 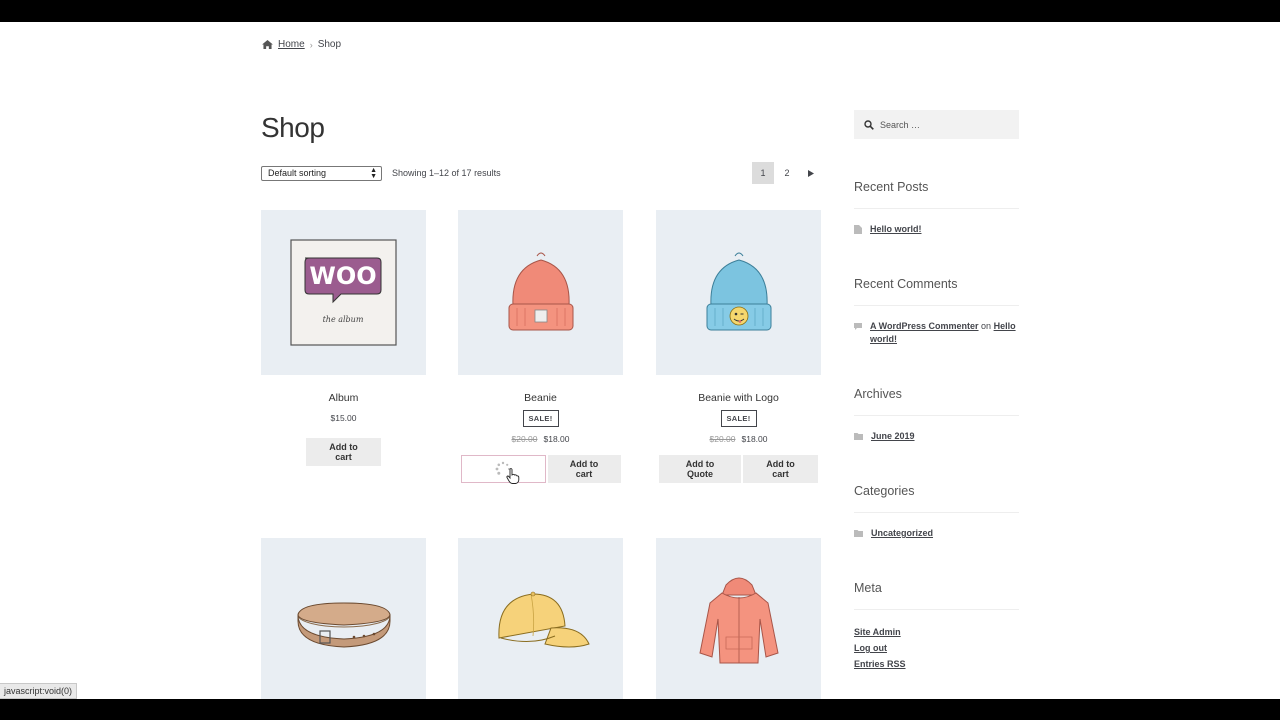 I want to click on log-out-link: Log out, so click(x=936, y=648).